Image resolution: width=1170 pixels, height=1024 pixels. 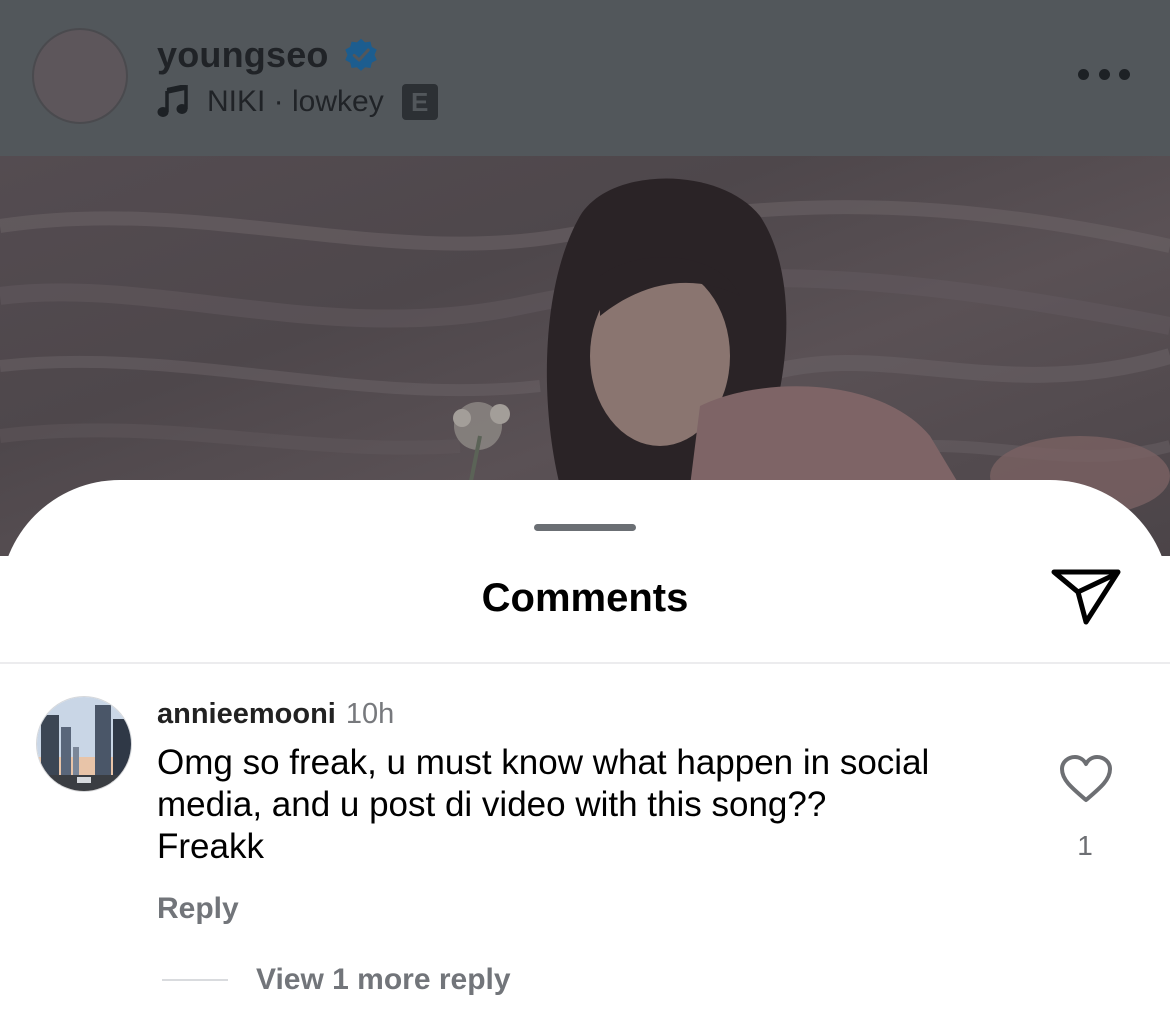 I want to click on commenter-avatar, so click(x=84, y=744).